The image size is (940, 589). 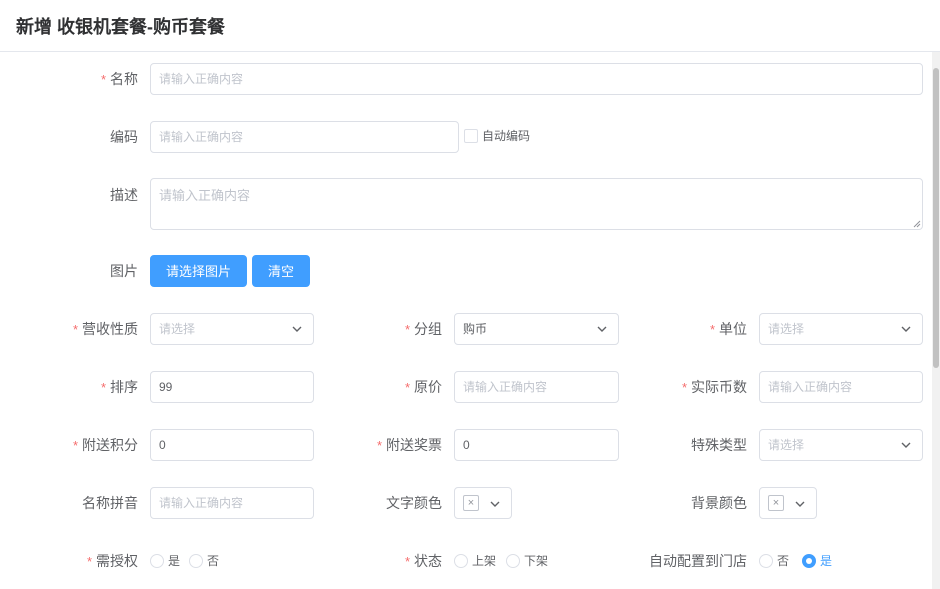 What do you see at coordinates (783, 561) in the screenshot?
I see `auto-store-no-label: 否` at bounding box center [783, 561].